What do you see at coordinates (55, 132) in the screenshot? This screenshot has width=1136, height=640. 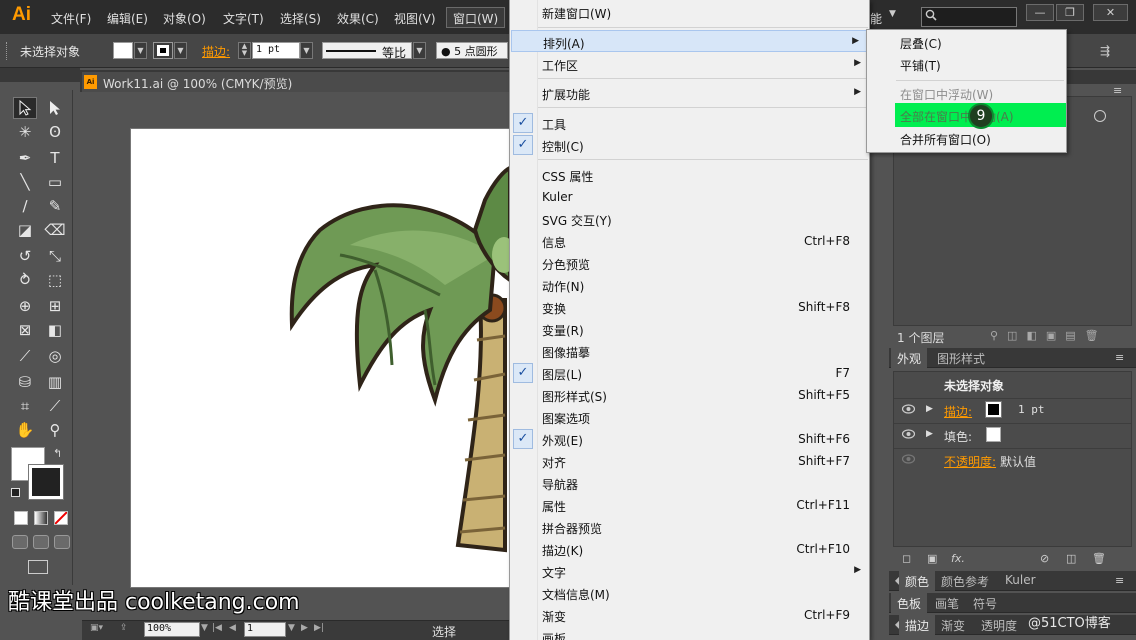 I see `lasso-tool-icon: ʘ` at bounding box center [55, 132].